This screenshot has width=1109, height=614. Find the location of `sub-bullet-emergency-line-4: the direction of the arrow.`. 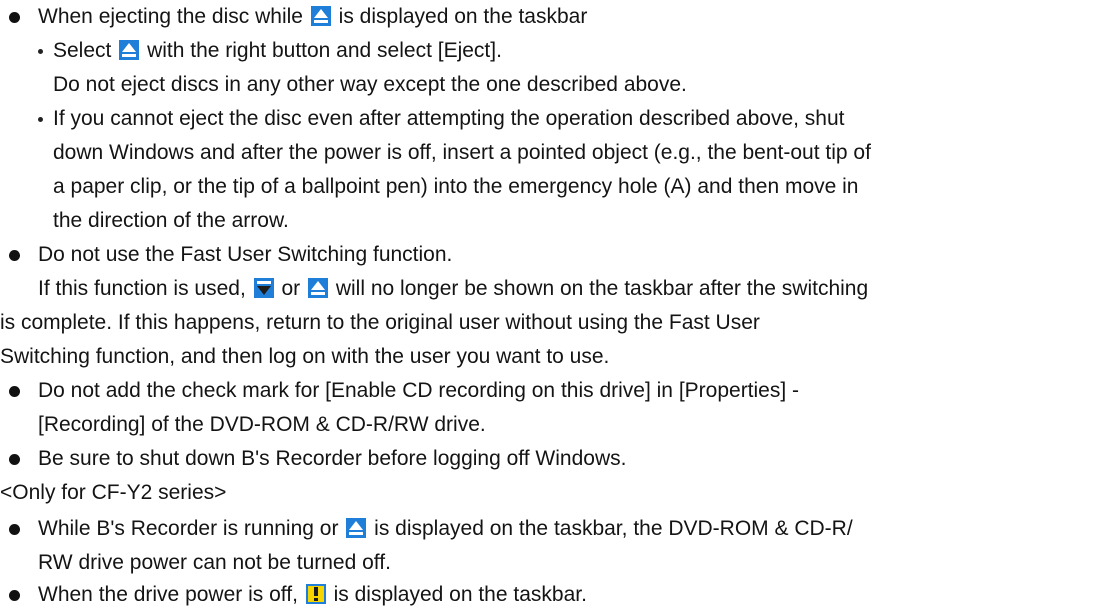

sub-bullet-emergency-line-4: the direction of the arrow. is located at coordinates (171, 220).